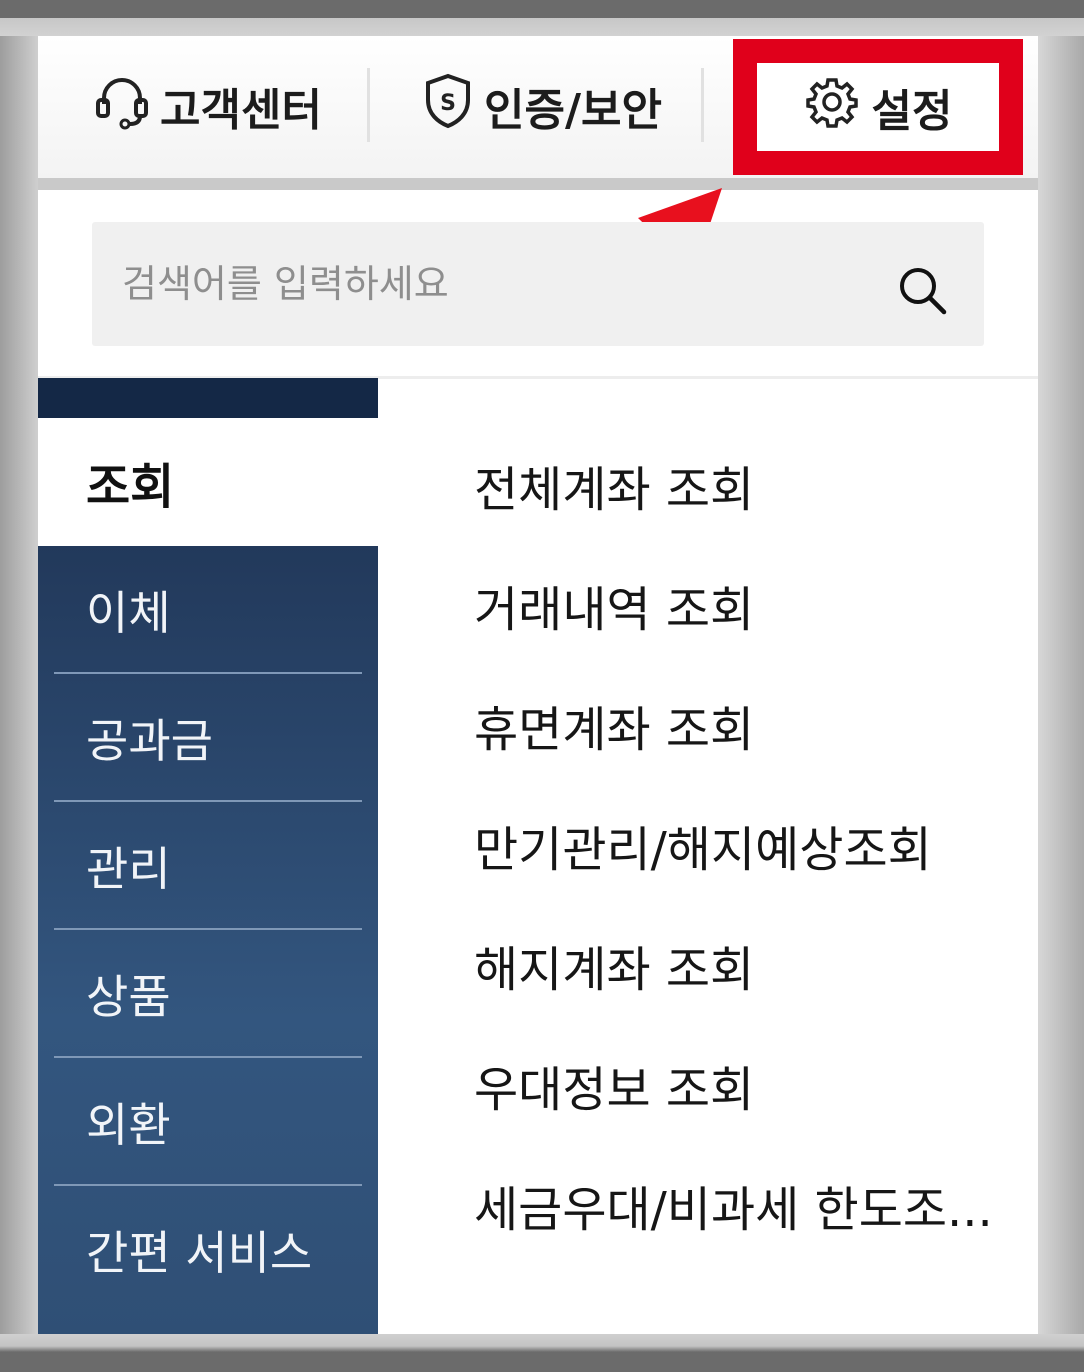 Image resolution: width=1084 pixels, height=1372 pixels. I want to click on nav-item-label: 외환, so click(128, 1125).